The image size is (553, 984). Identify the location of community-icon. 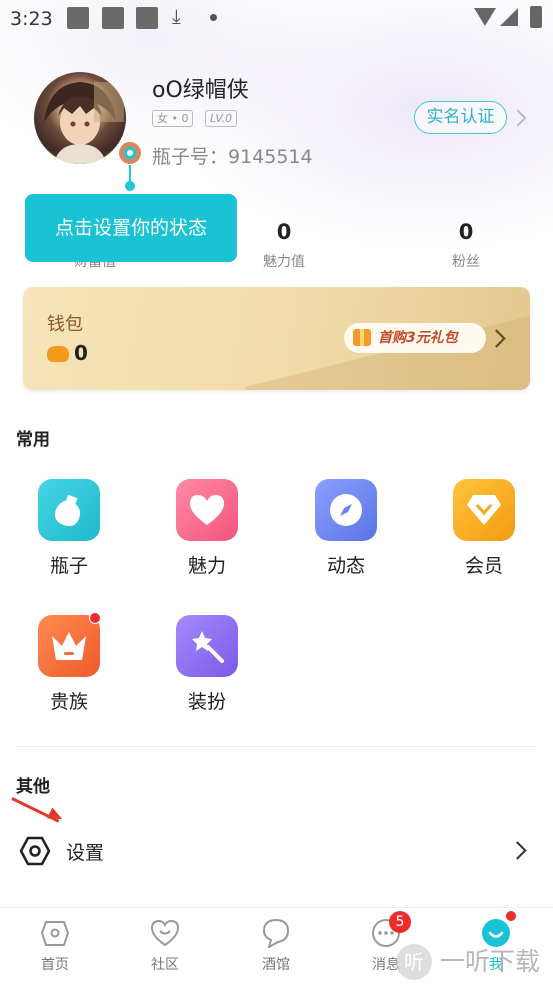
(165, 933).